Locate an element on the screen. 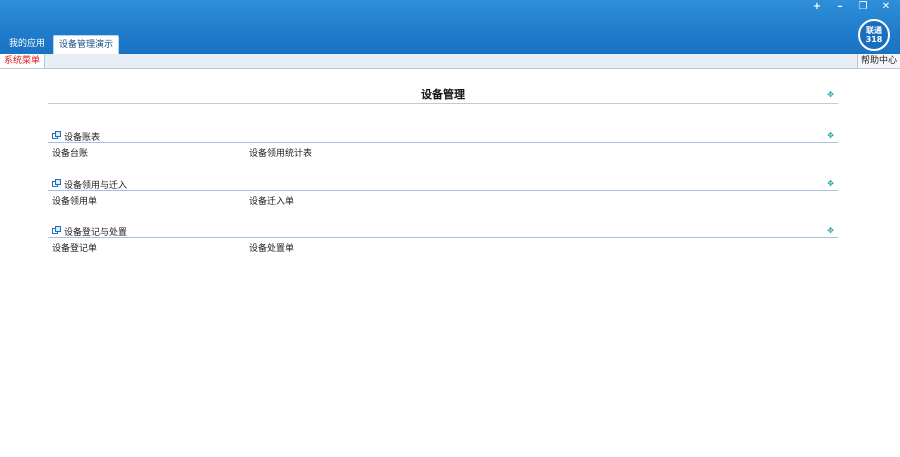 This screenshot has width=900, height=457. close-button: ✕ is located at coordinates (886, 6).